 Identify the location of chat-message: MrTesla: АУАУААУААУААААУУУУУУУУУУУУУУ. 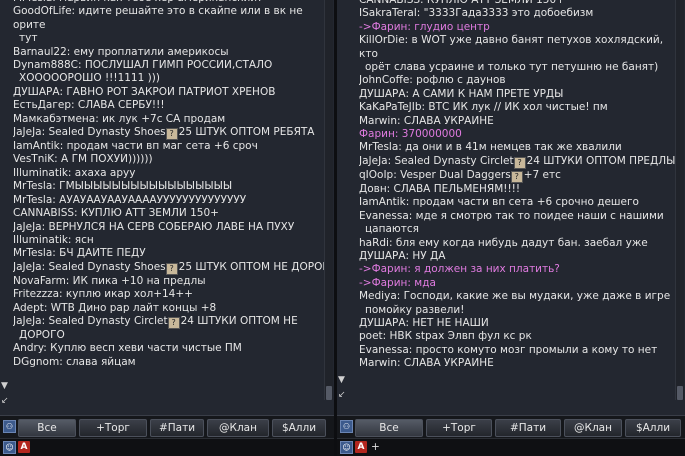
(168, 200).